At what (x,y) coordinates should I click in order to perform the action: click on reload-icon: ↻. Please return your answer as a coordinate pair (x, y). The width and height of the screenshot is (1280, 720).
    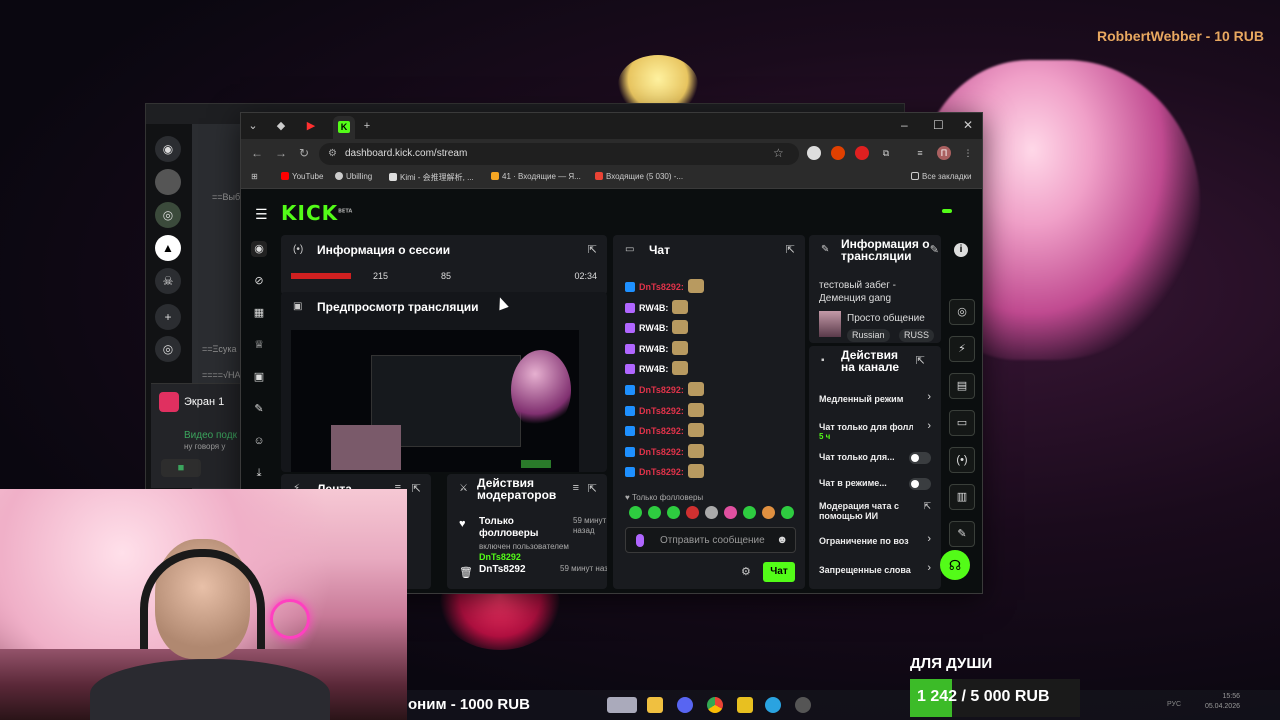
    Looking at the image, I should click on (304, 153).